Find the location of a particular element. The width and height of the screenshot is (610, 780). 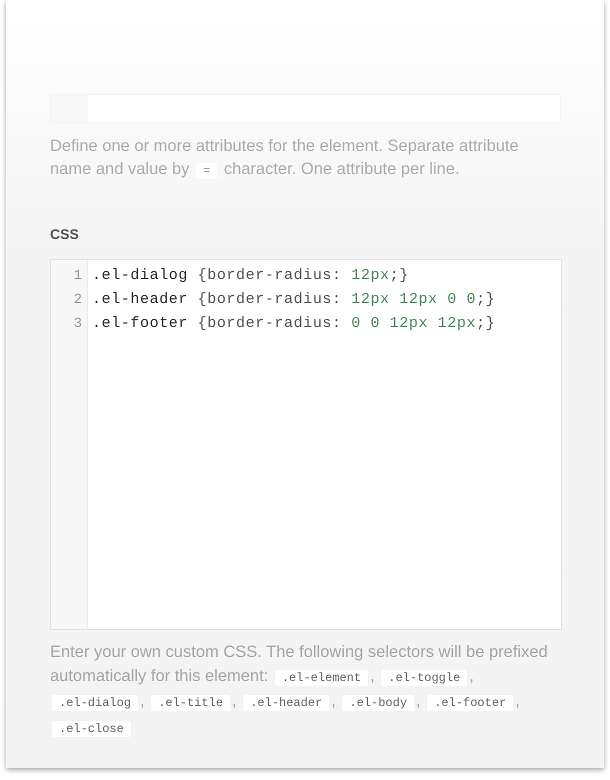

code-snippet: .el-toggle is located at coordinates (424, 678).